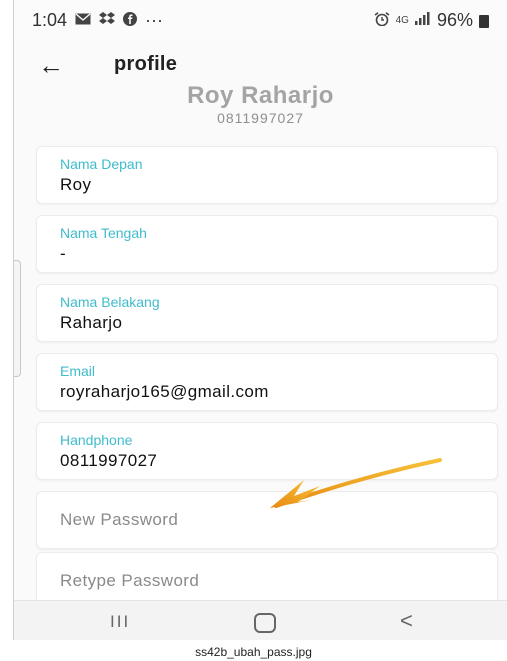  Describe the element at coordinates (164, 392) in the screenshot. I see `email-value: royraharjo165@gmail.com` at that location.